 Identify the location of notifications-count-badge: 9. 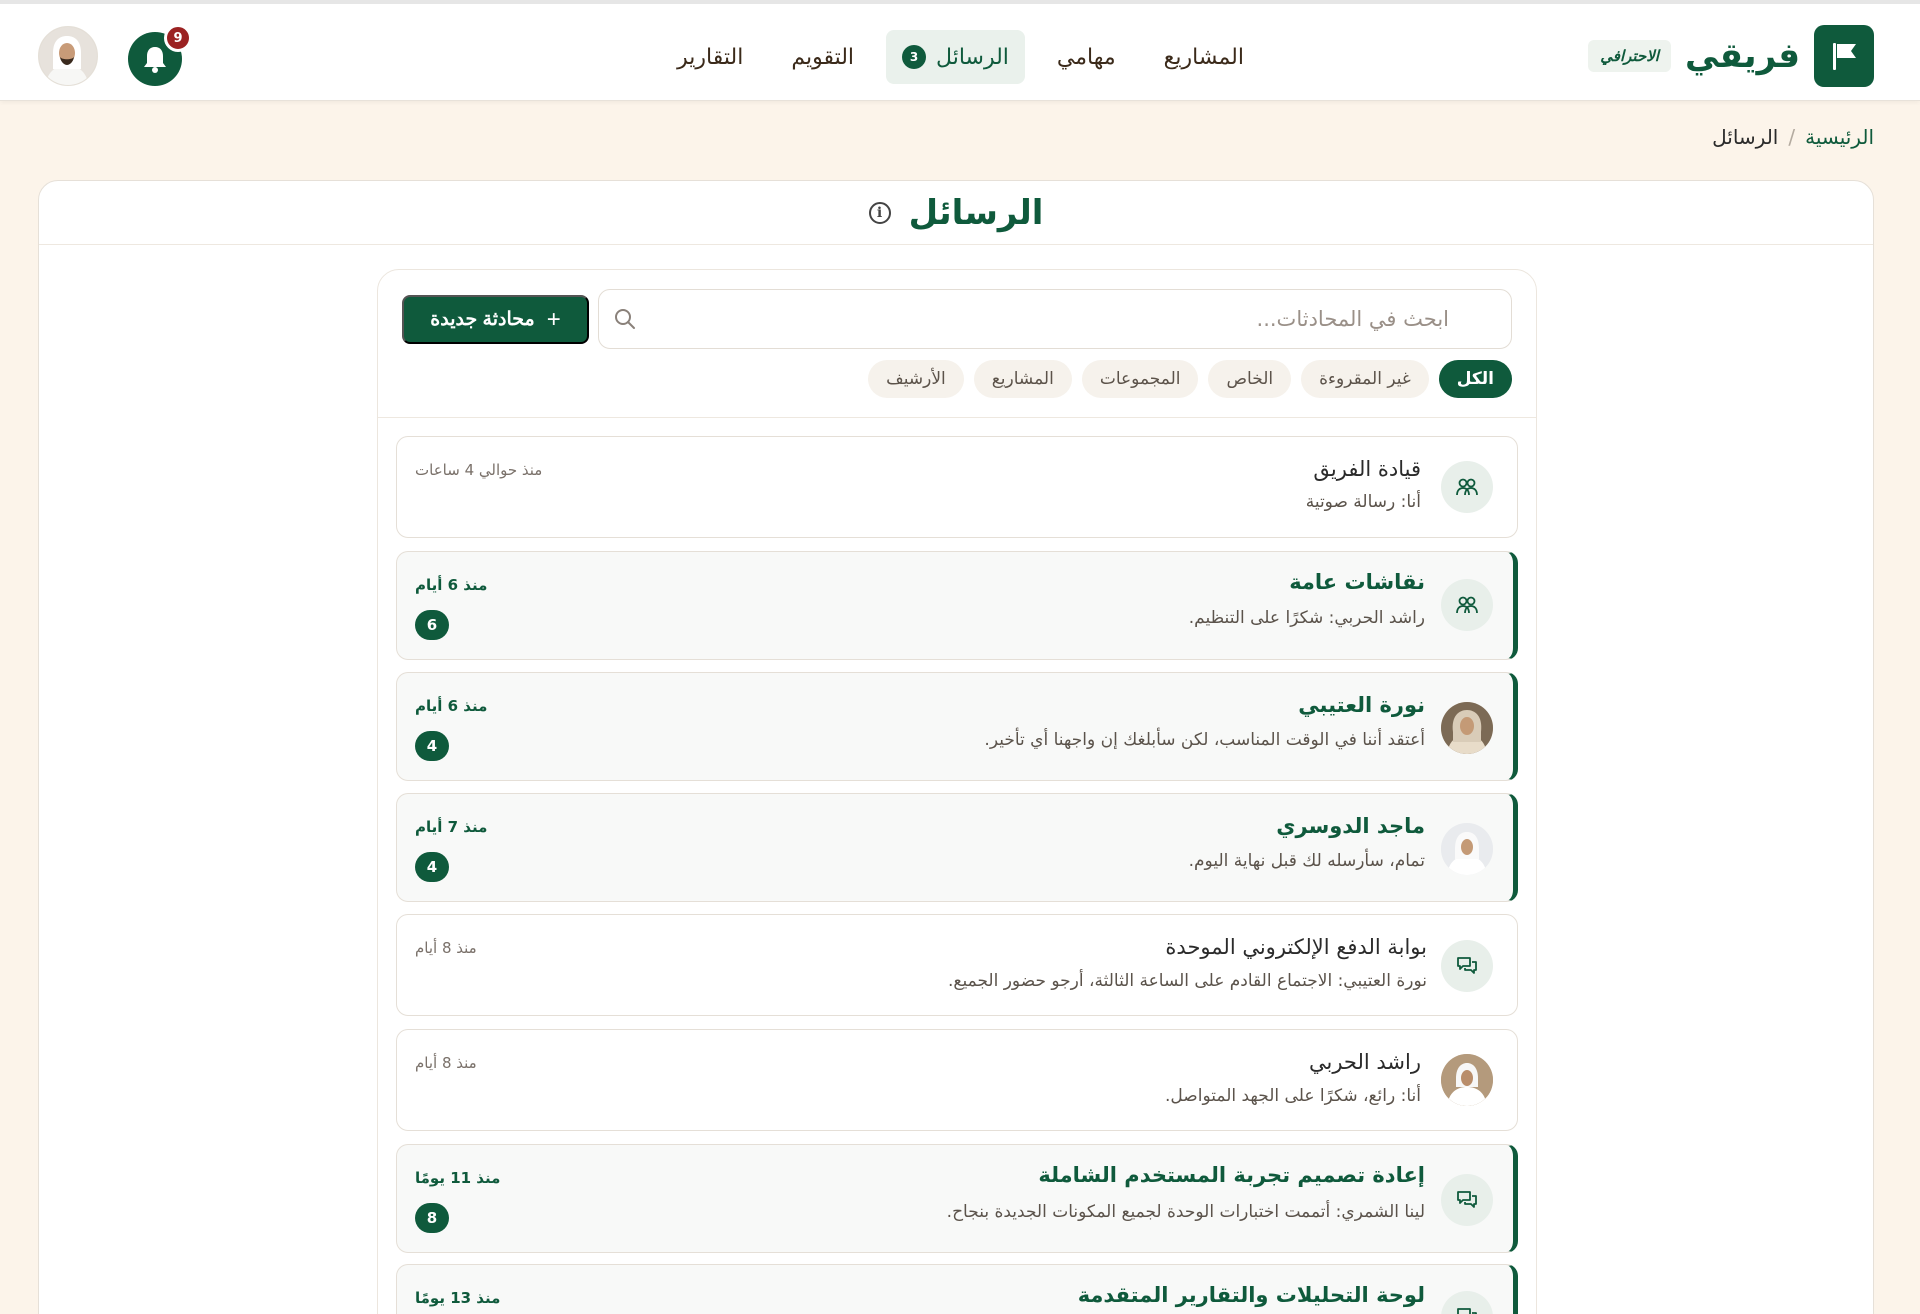
(178, 38).